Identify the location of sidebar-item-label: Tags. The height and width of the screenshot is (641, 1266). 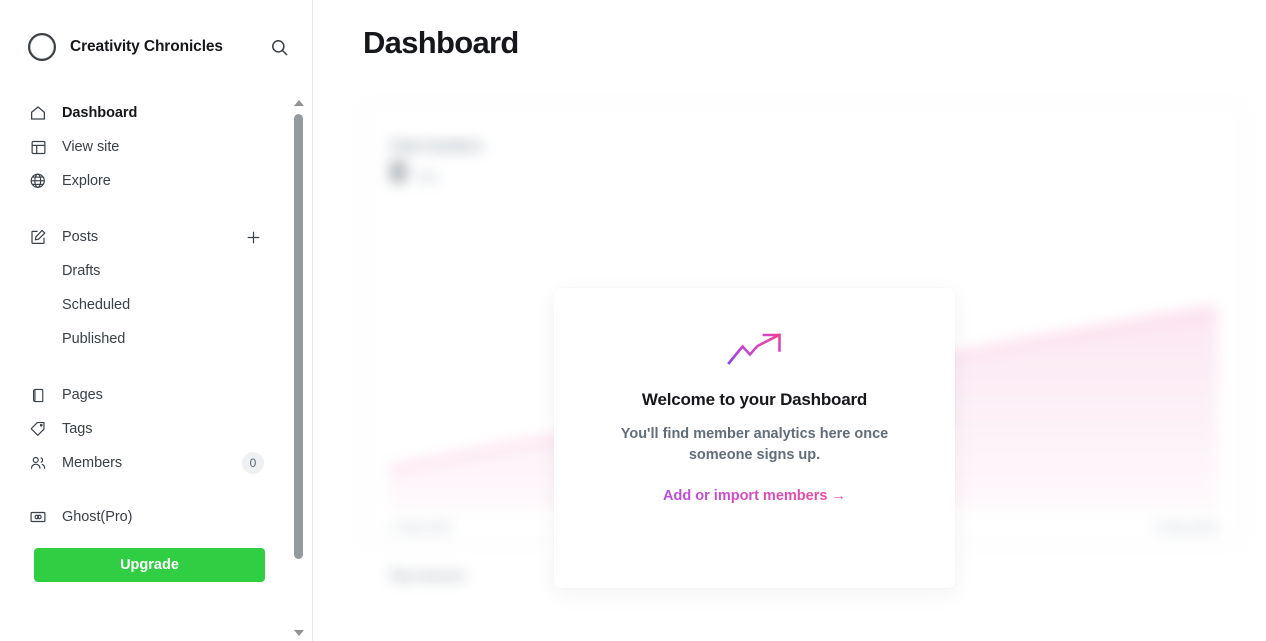
(77, 429).